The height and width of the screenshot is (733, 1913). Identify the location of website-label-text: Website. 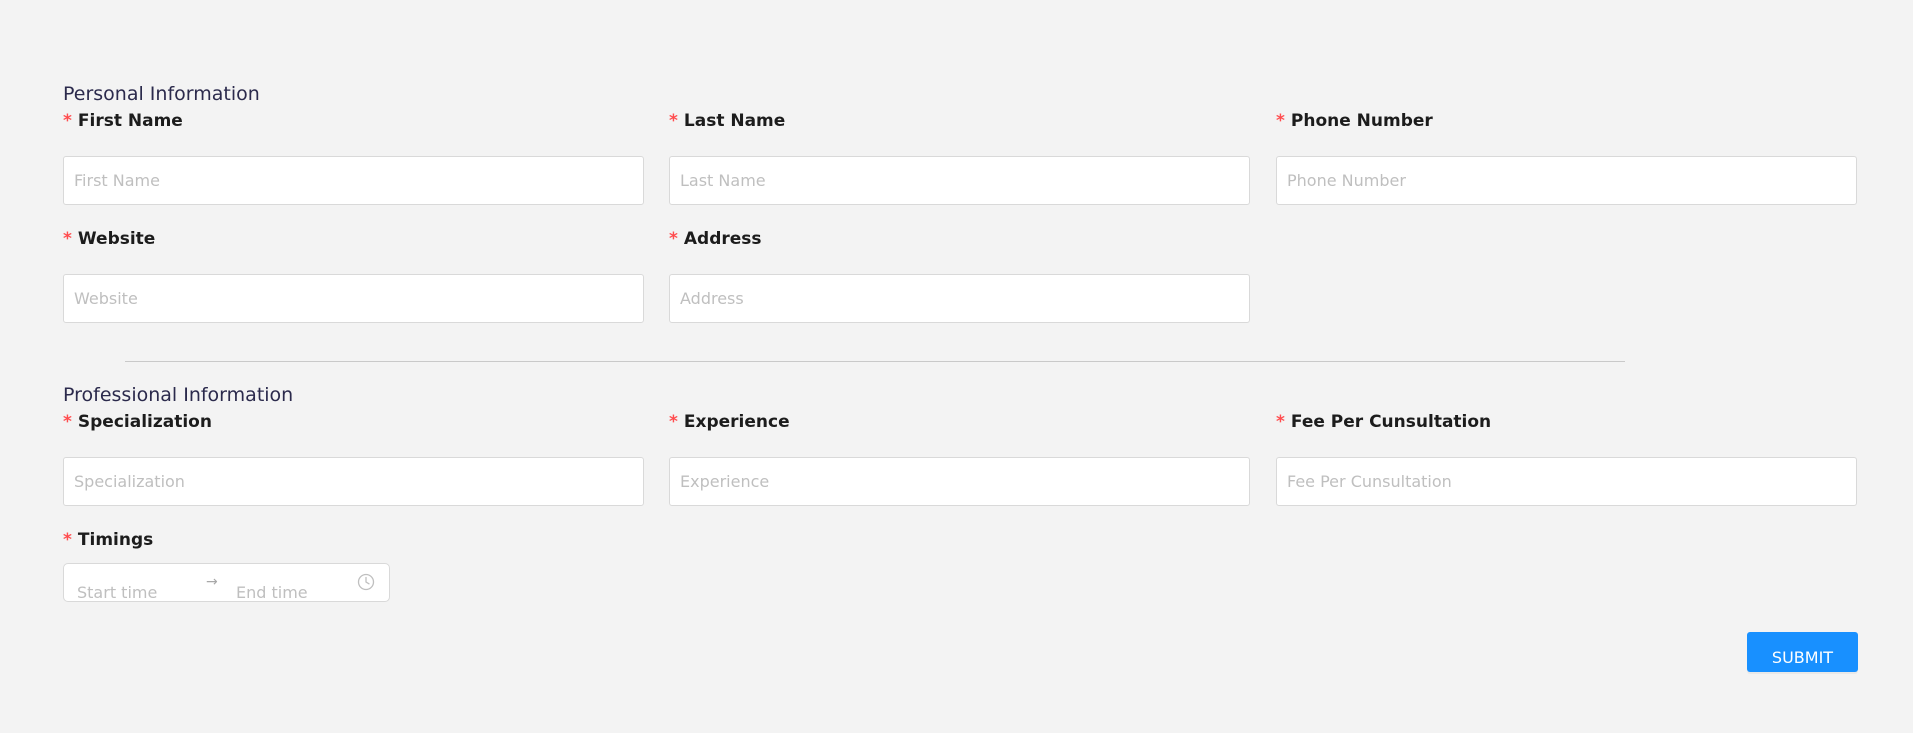
(116, 239).